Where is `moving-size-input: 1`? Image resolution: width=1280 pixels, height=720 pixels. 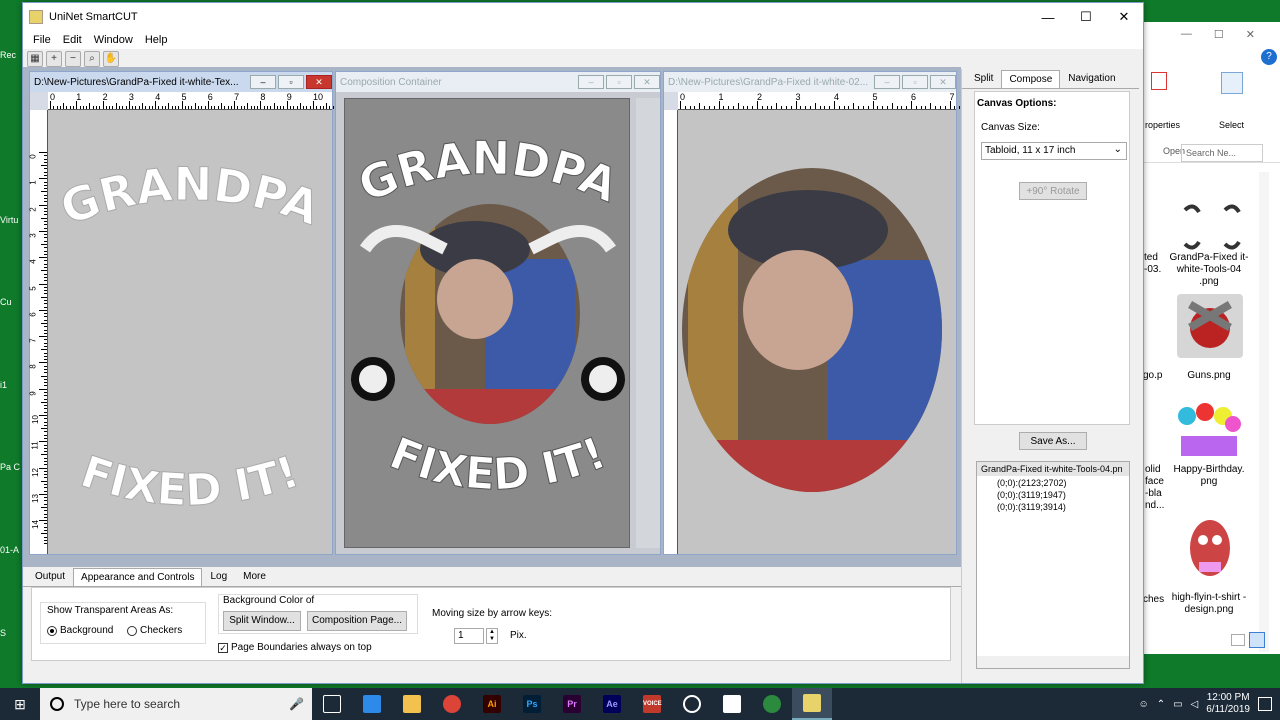
moving-size-input: 1 is located at coordinates (469, 636).